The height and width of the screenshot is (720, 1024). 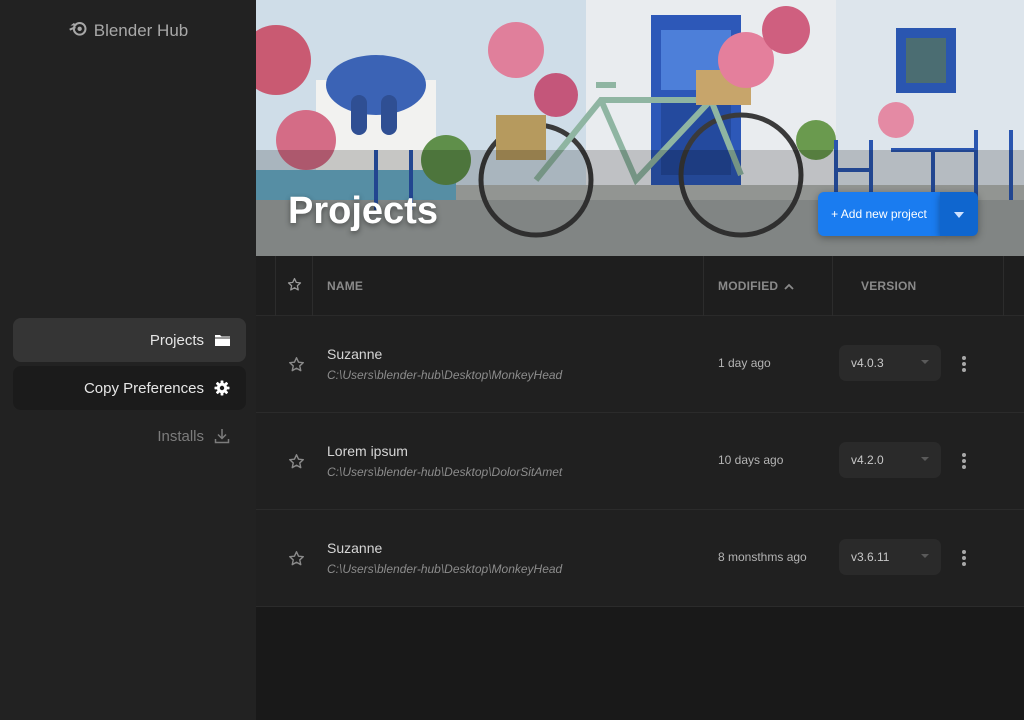 I want to click on project-modified: 10 days ago, so click(x=751, y=460).